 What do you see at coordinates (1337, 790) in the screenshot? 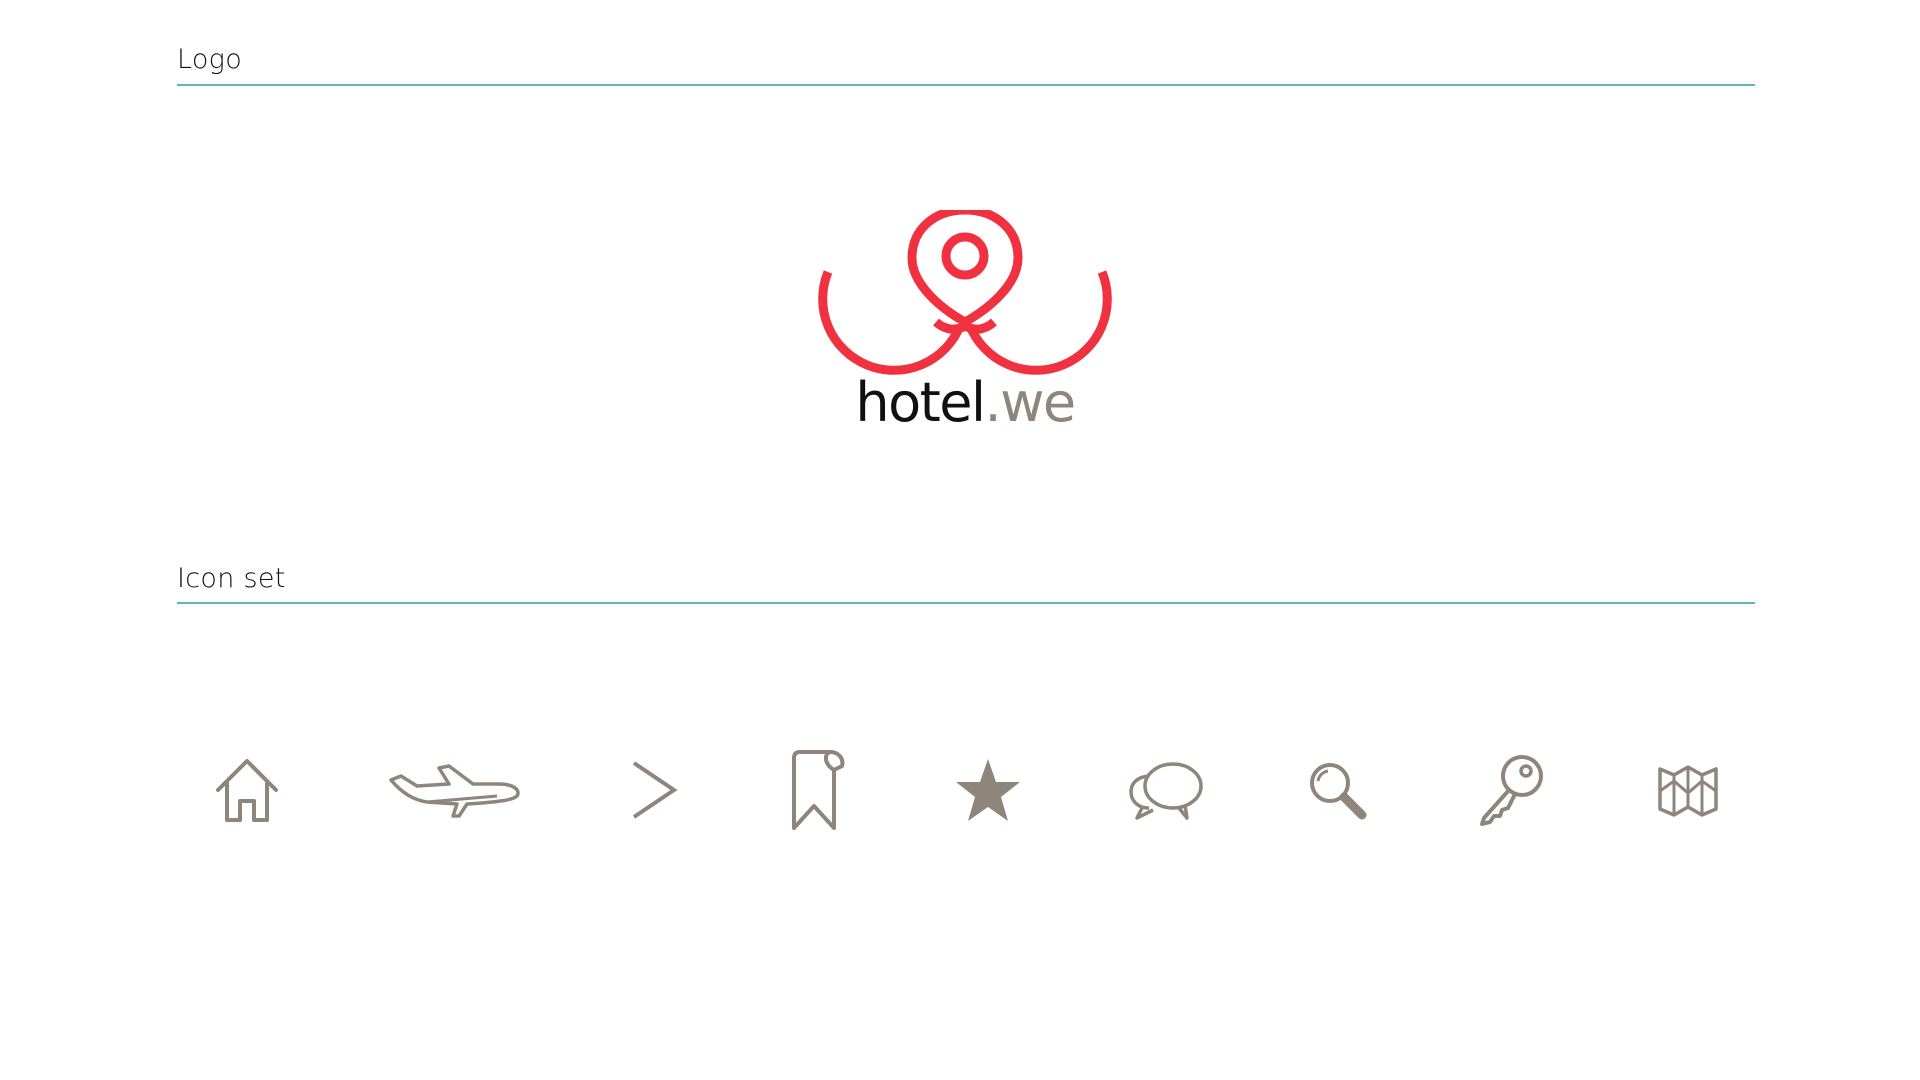
I see `search-icon` at bounding box center [1337, 790].